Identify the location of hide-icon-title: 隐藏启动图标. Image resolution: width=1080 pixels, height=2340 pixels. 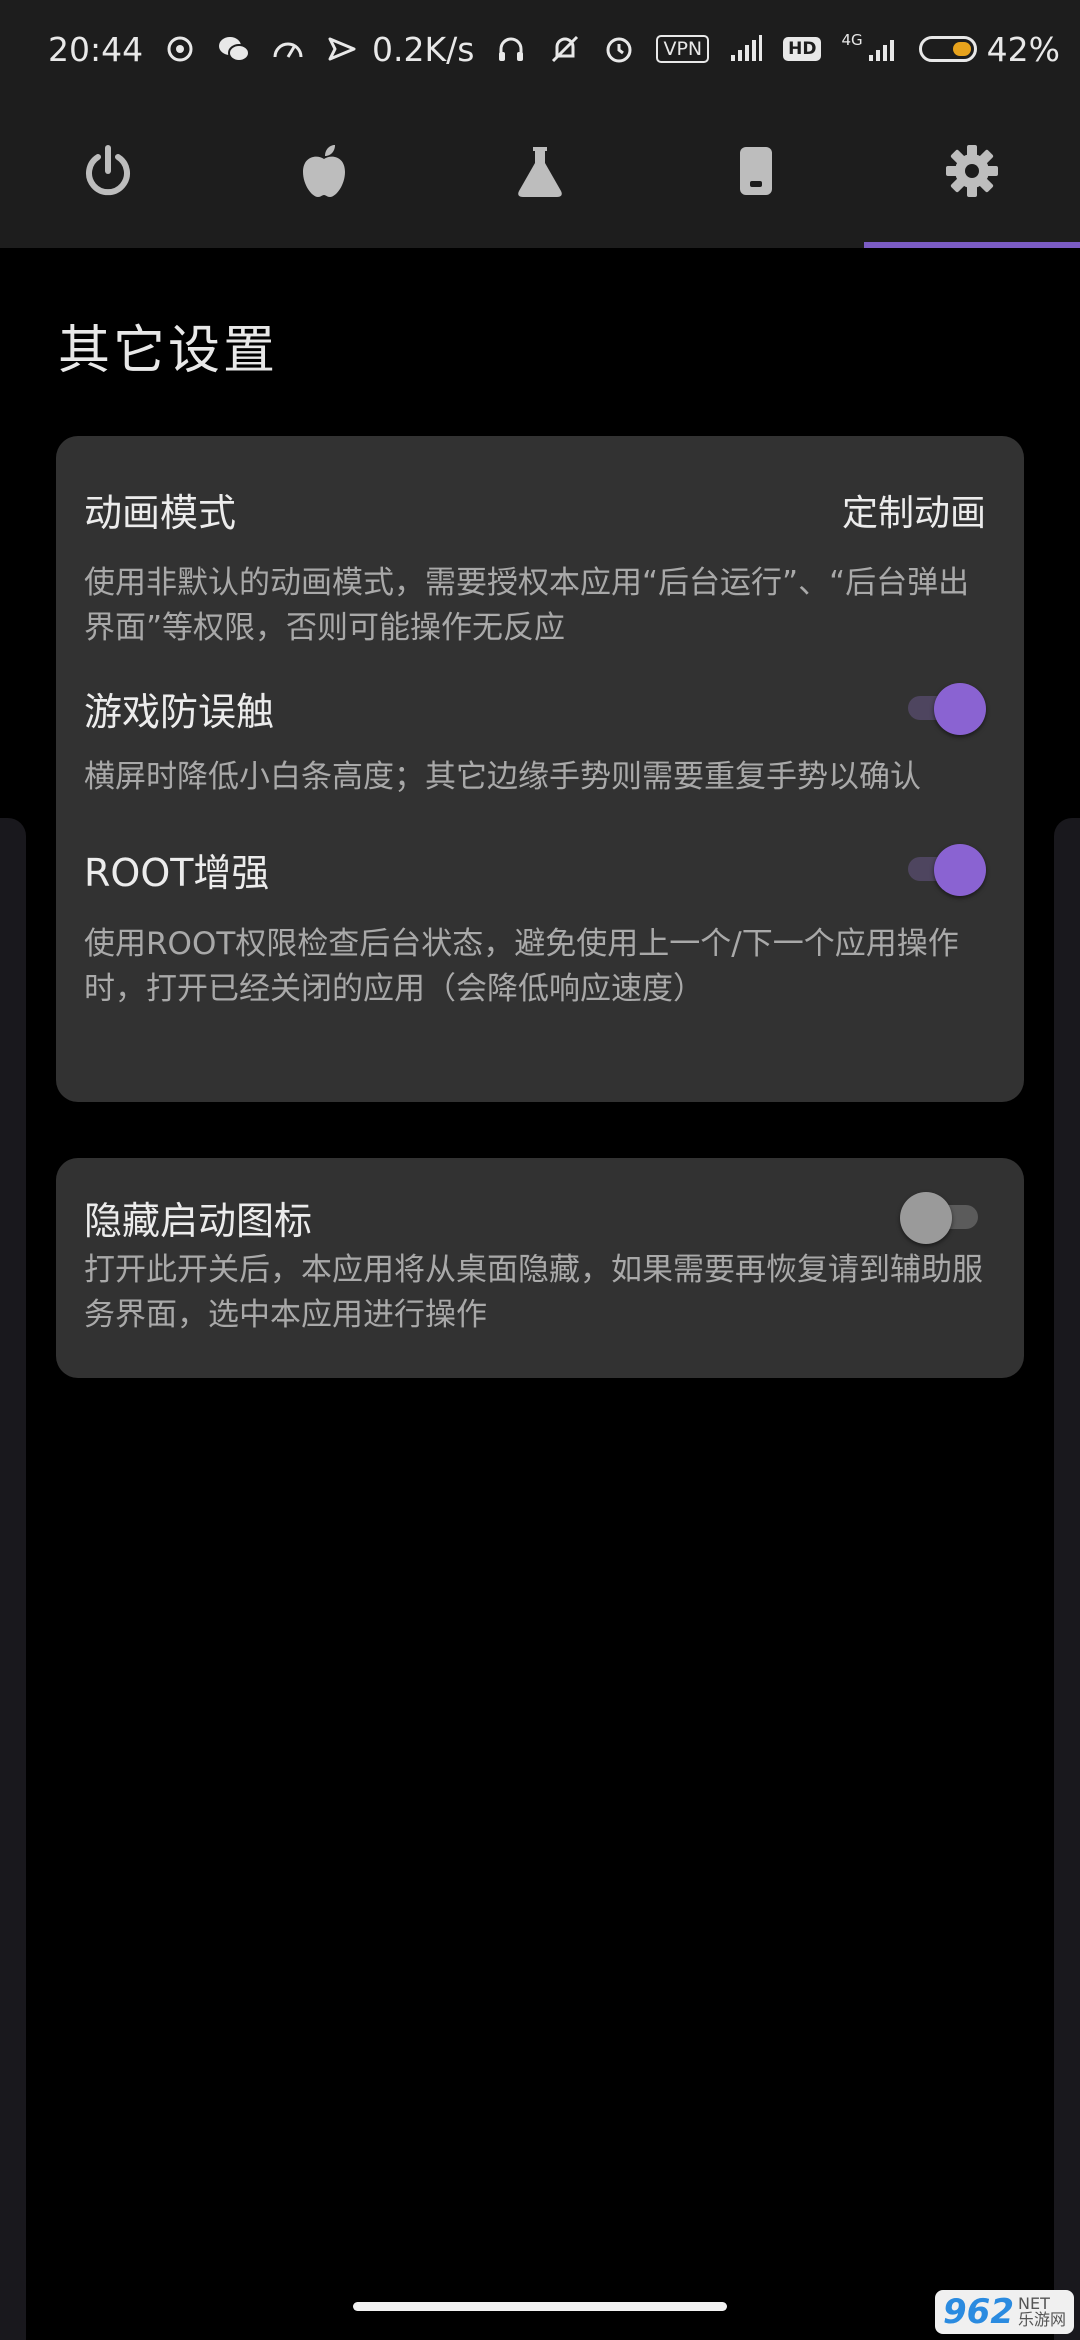
(198, 1220).